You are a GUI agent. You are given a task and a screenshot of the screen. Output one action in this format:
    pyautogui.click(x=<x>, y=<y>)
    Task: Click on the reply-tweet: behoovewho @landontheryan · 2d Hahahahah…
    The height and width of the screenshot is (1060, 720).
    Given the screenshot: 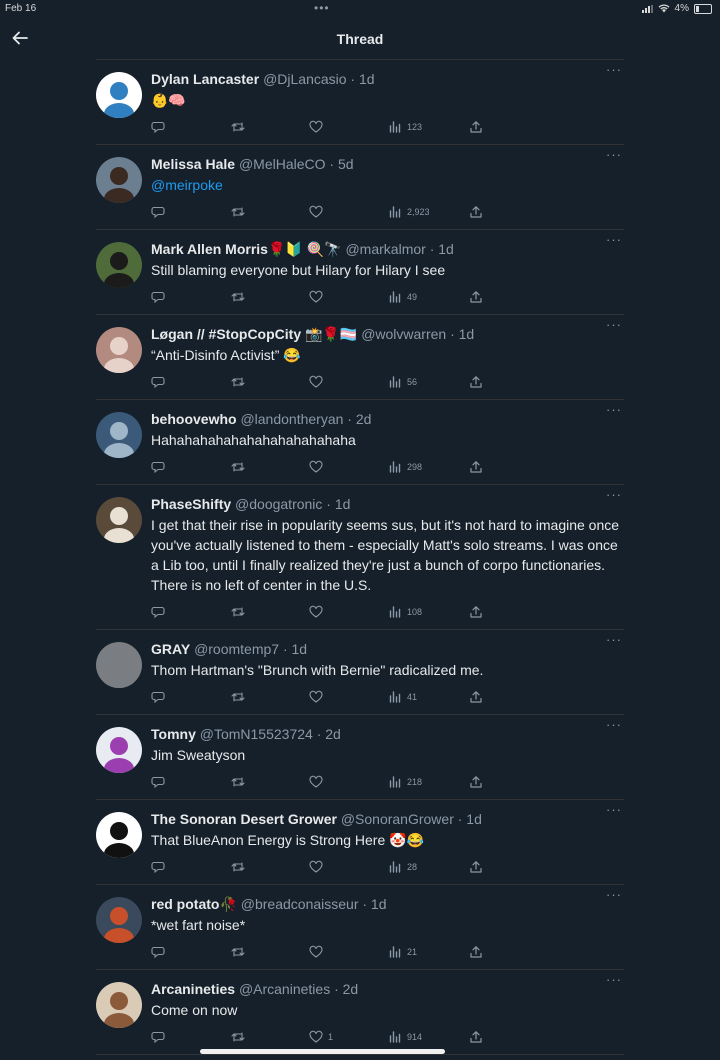 What is the action you would take?
    pyautogui.click(x=360, y=442)
    